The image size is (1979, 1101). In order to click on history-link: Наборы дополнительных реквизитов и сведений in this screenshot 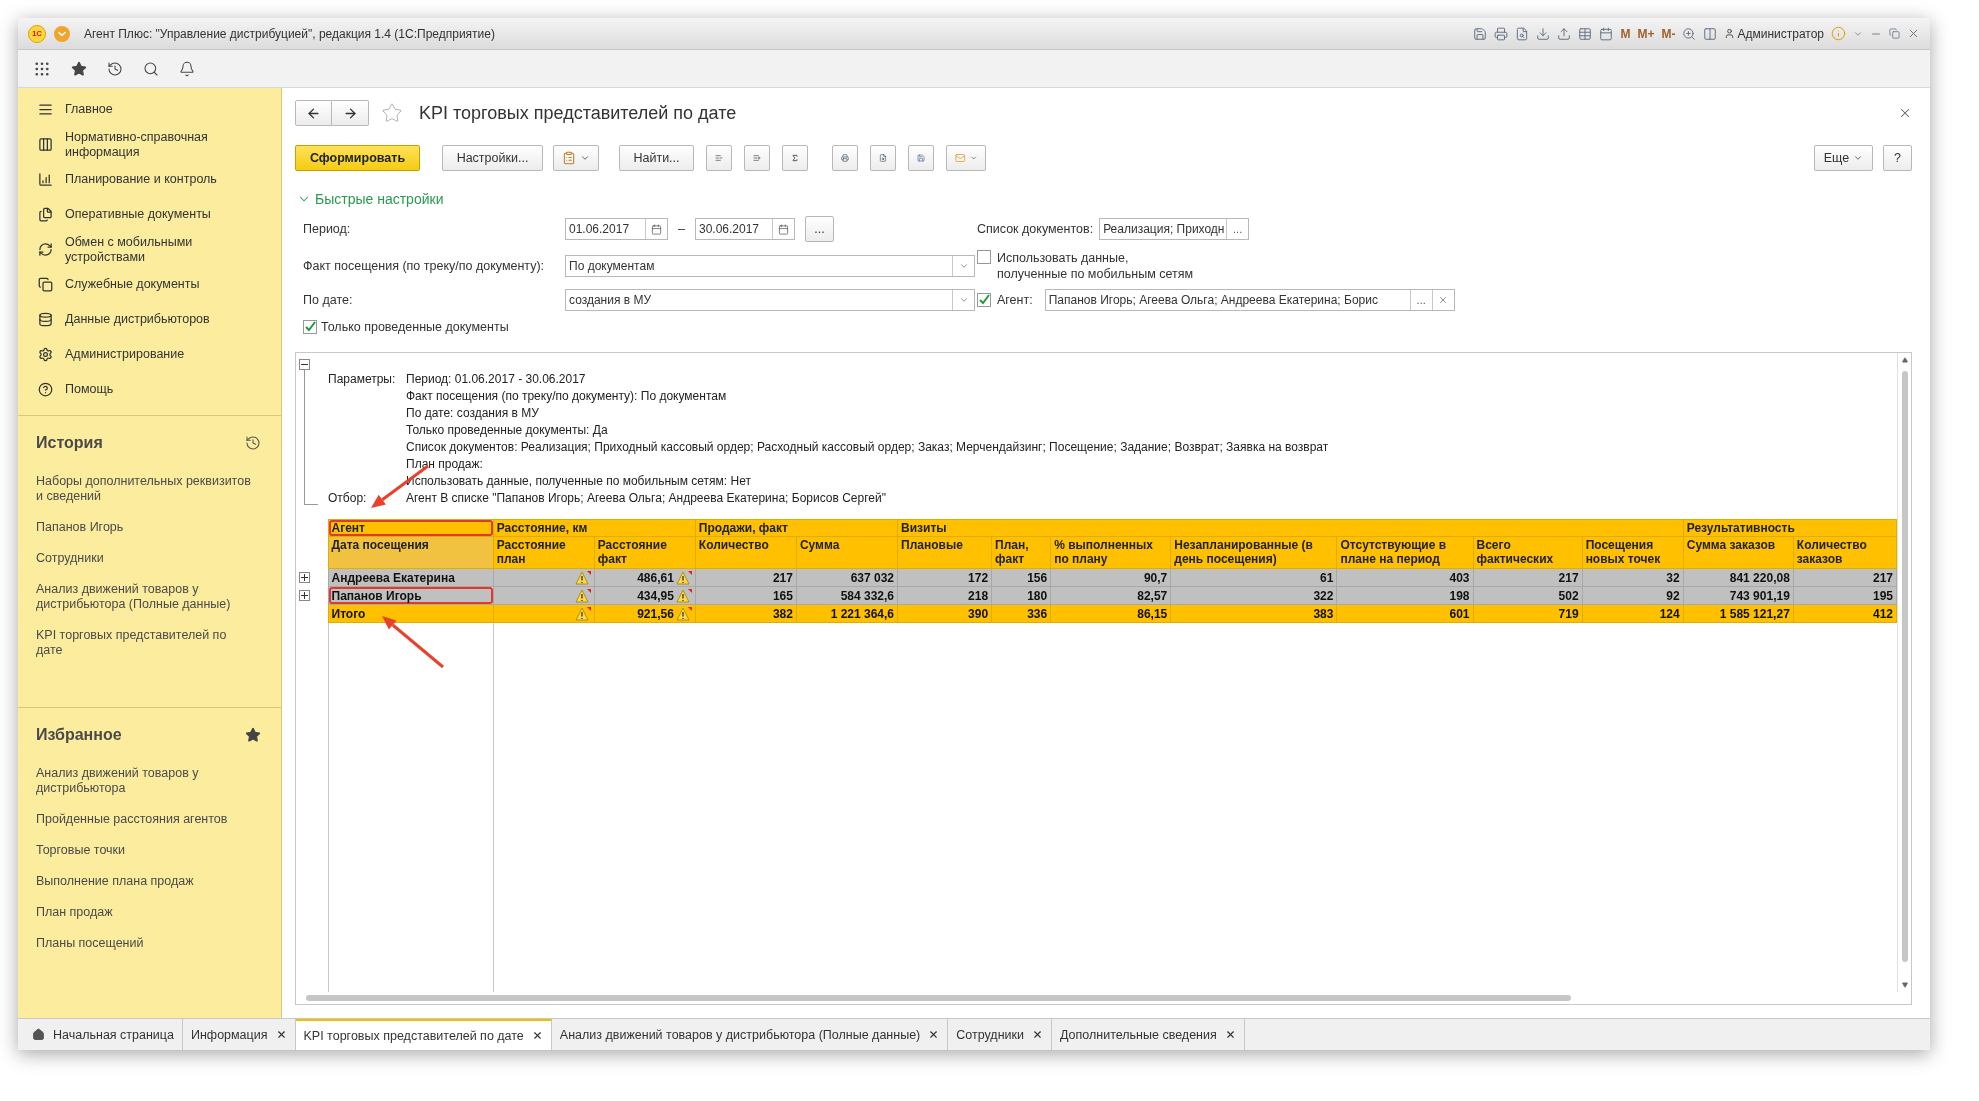, I will do `click(143, 489)`.